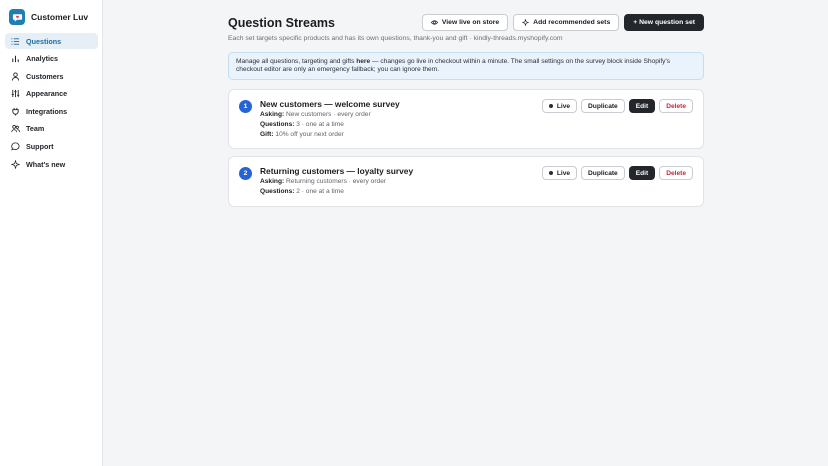 The width and height of the screenshot is (828, 466). What do you see at coordinates (42, 59) in the screenshot?
I see `sidebar-item-label: Analytics` at bounding box center [42, 59].